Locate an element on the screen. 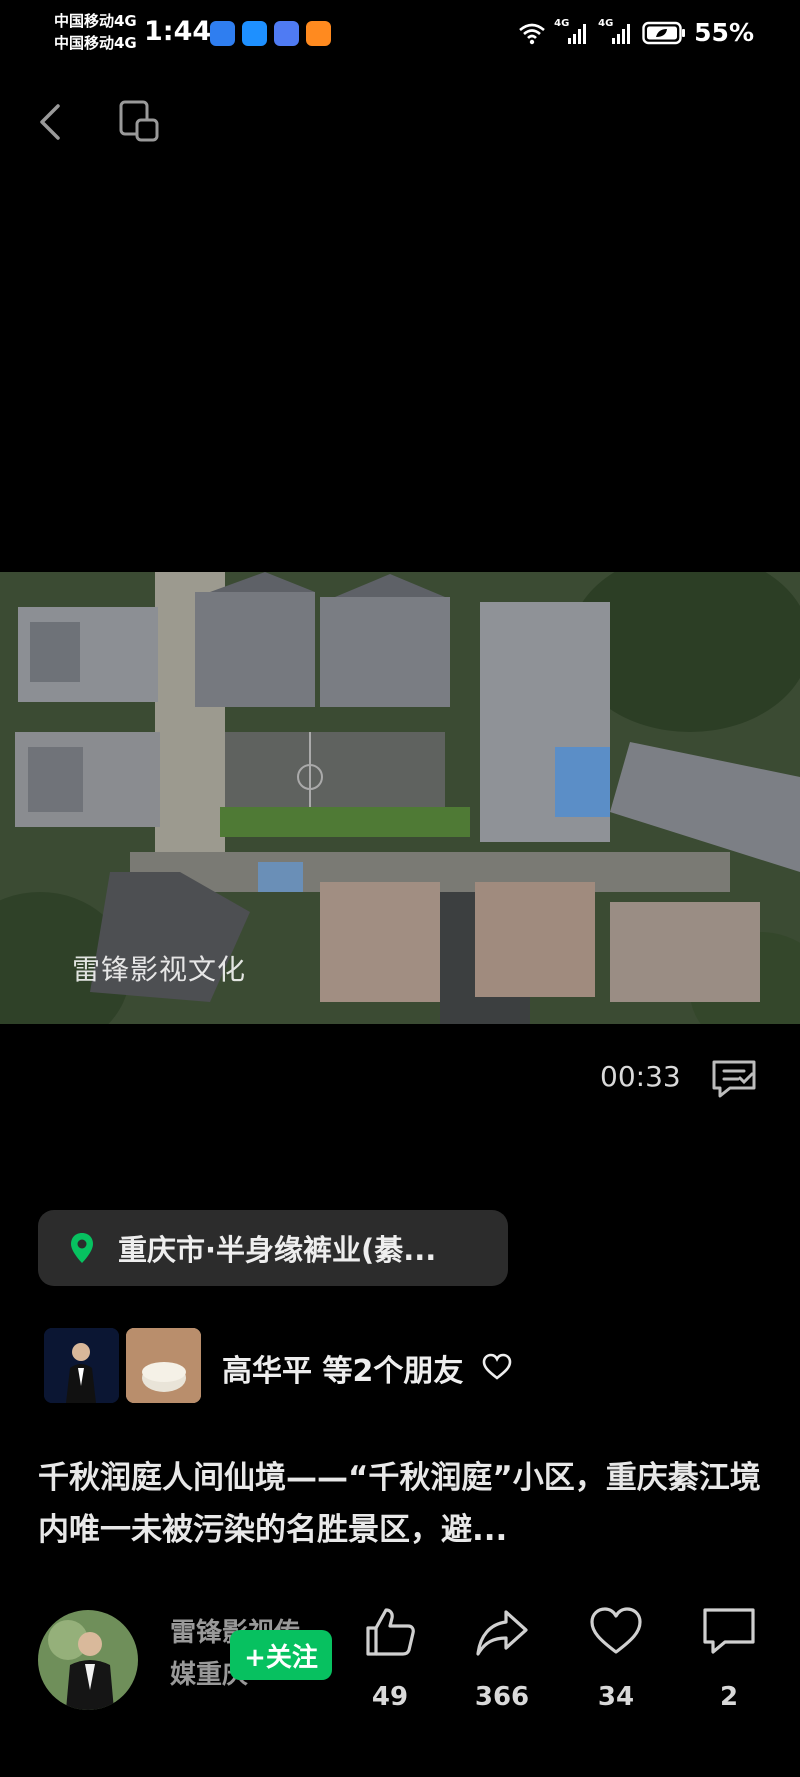 This screenshot has height=1777, width=800. follow-button: +关注 is located at coordinates (281, 1655).